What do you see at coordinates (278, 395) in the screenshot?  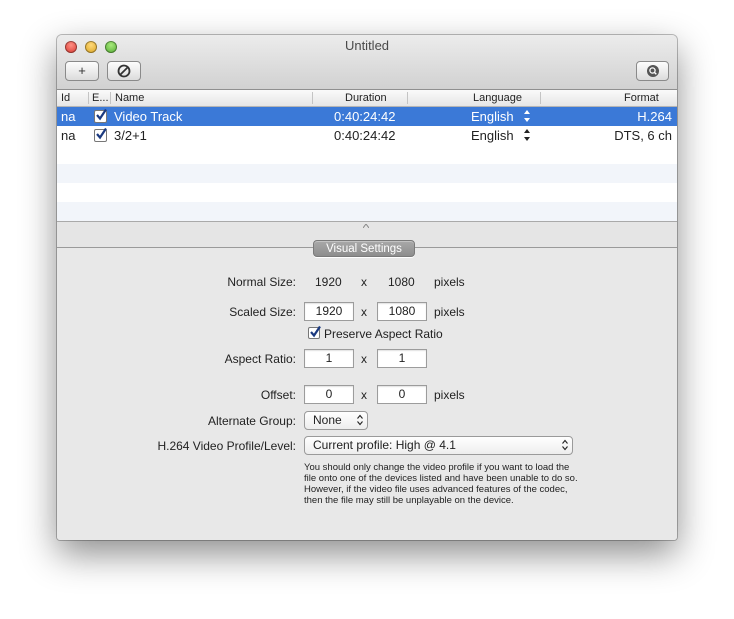 I see `offset-label: Offset:` at bounding box center [278, 395].